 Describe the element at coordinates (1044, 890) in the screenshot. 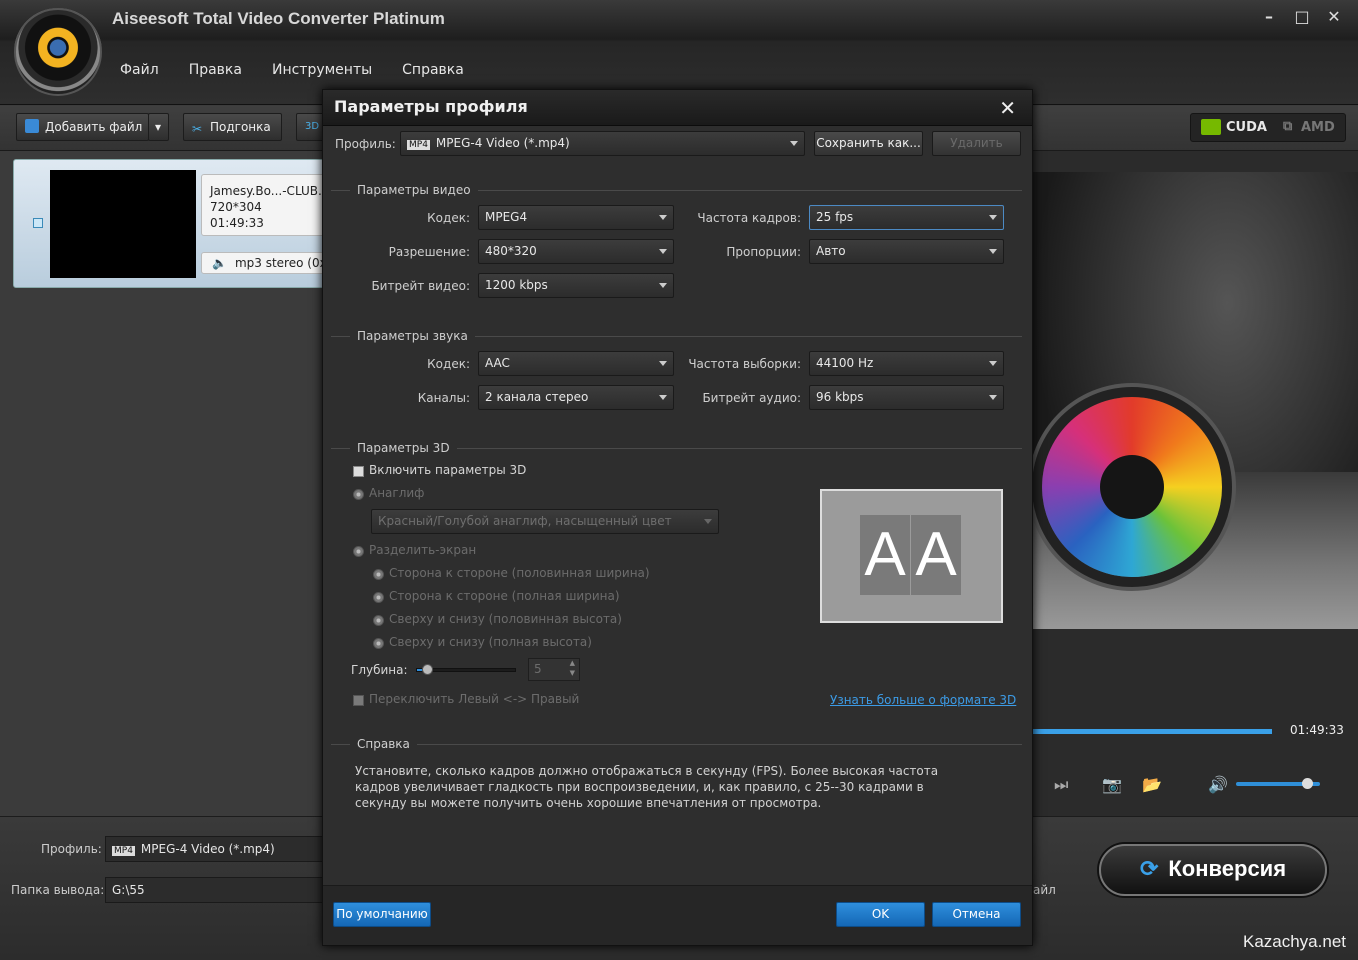

I see `open-folder-label: айл` at that location.